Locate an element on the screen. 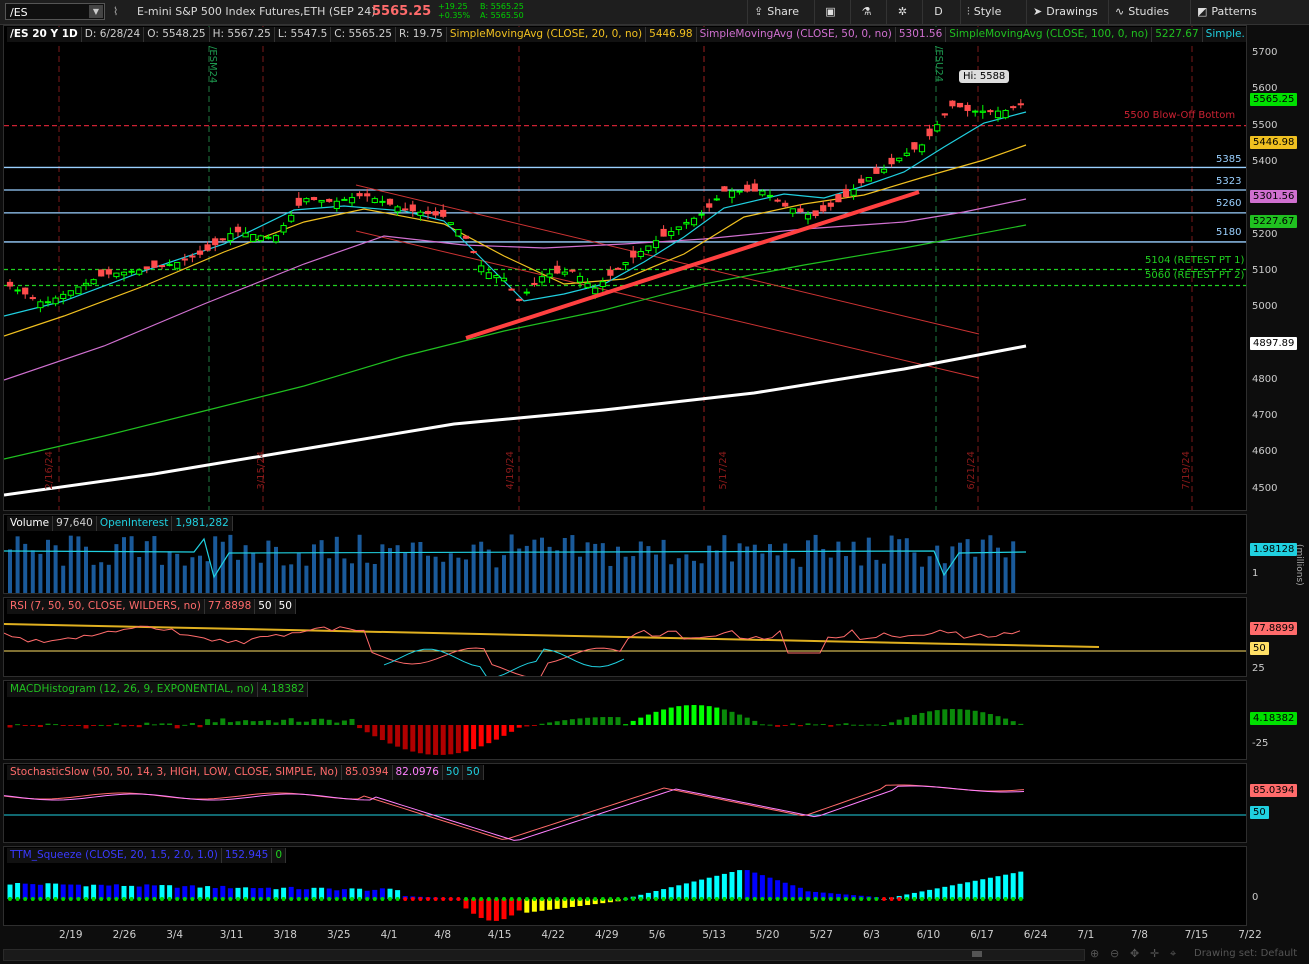 This screenshot has height=964, width=1309. patterns-button: ◩ Patterns is located at coordinates (1226, 12).